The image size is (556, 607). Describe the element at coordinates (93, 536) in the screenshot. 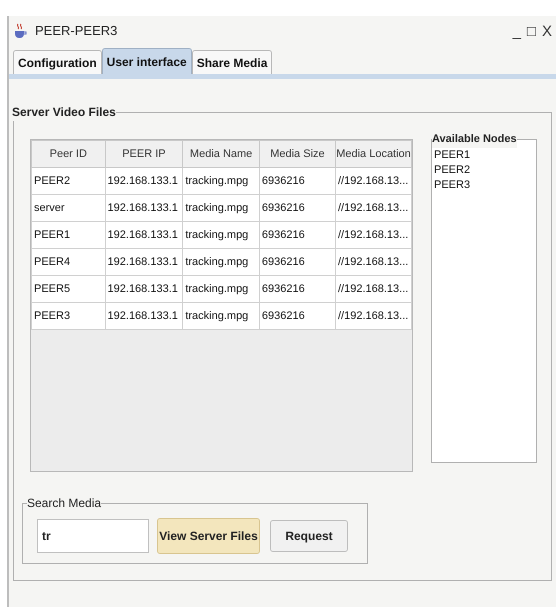

I see `search-field: tr` at that location.